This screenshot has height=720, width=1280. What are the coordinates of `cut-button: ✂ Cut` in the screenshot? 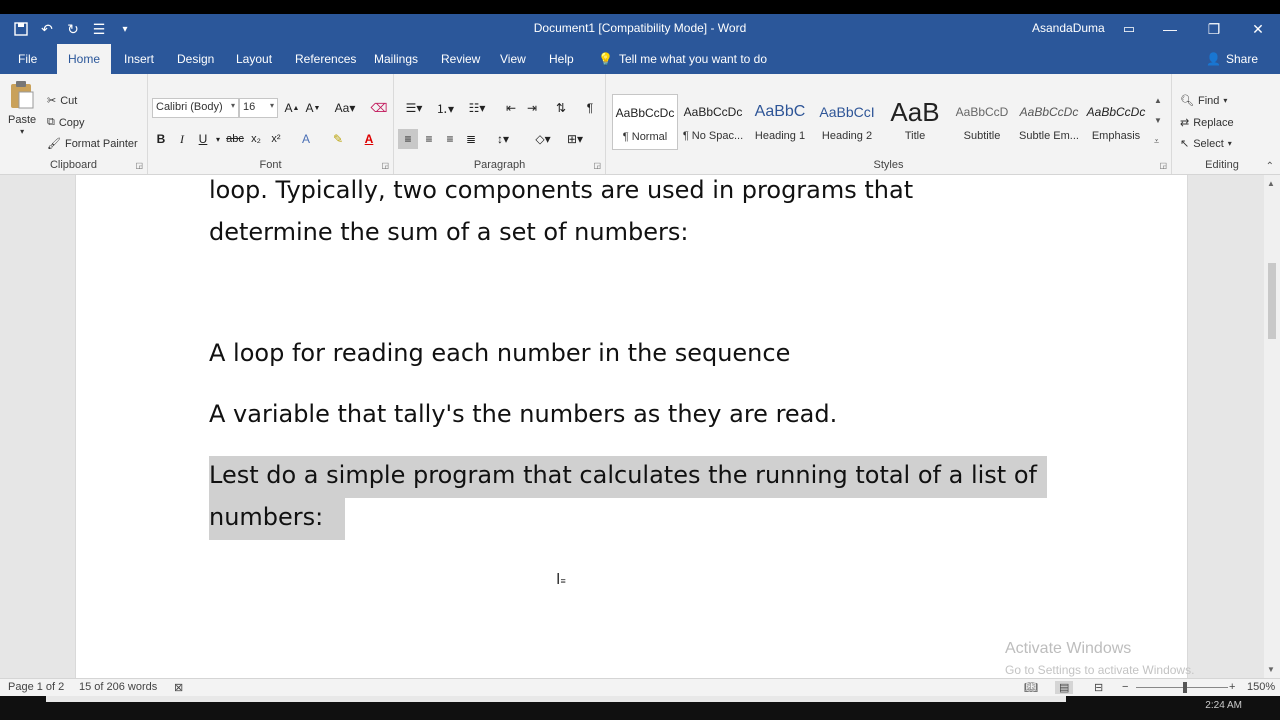 It's located at (62, 101).